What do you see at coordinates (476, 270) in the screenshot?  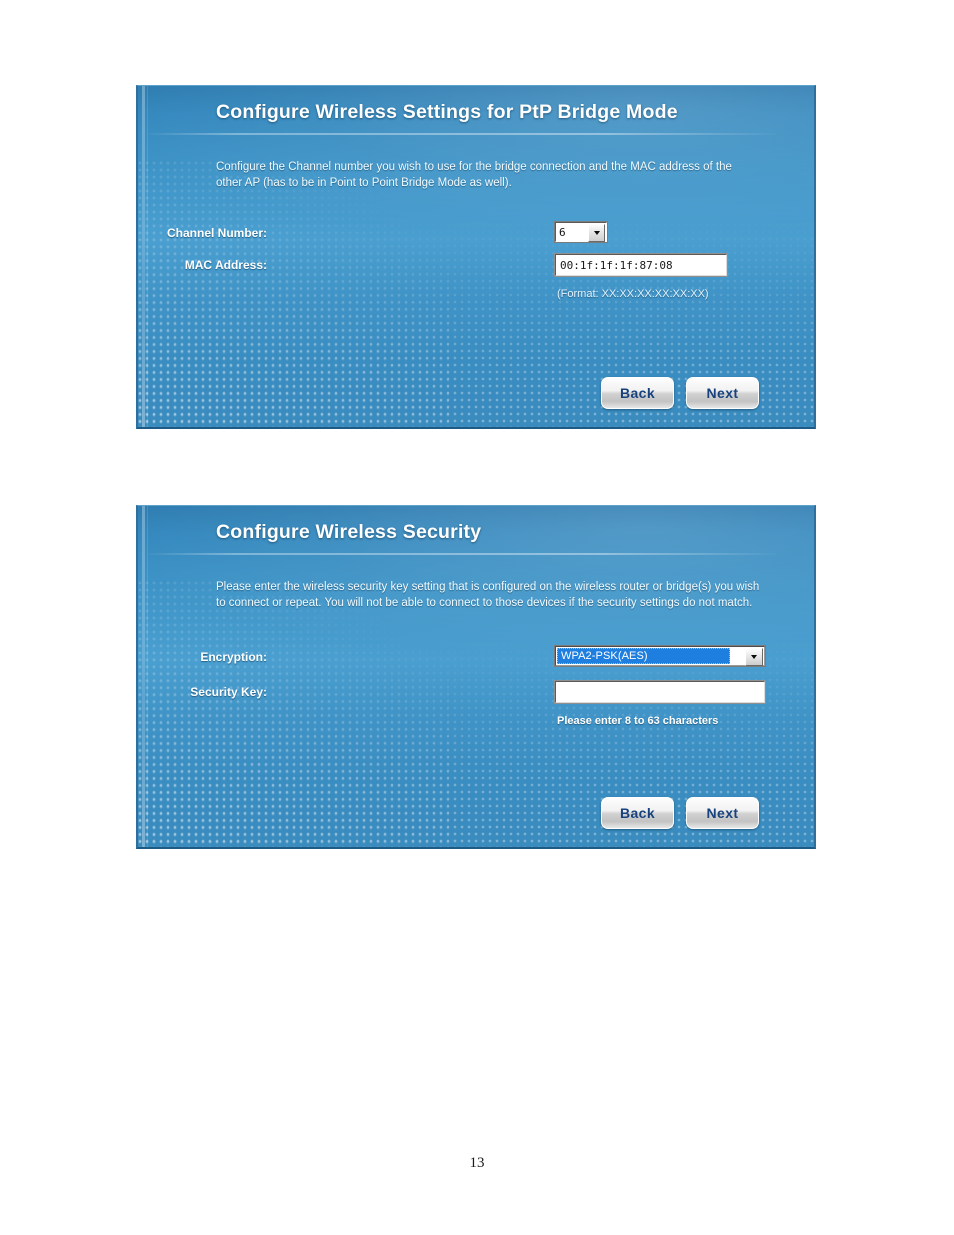 I see `form-row-mac-address: MAC Address:` at bounding box center [476, 270].